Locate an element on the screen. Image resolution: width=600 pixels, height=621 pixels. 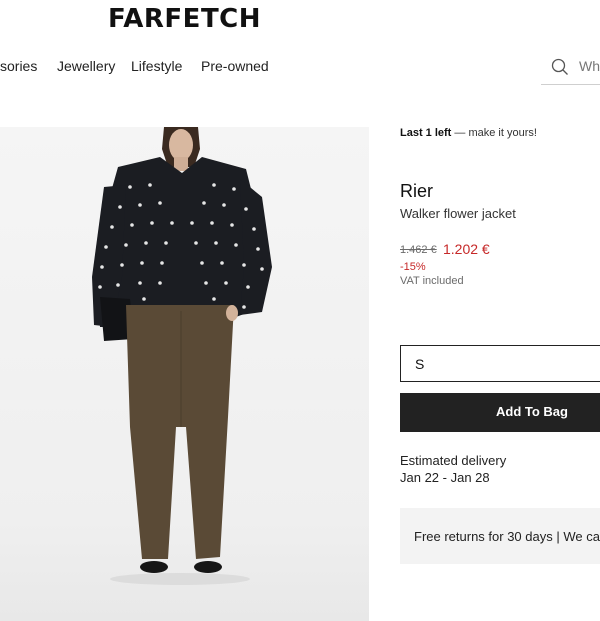
size-select: S is located at coordinates (500, 363).